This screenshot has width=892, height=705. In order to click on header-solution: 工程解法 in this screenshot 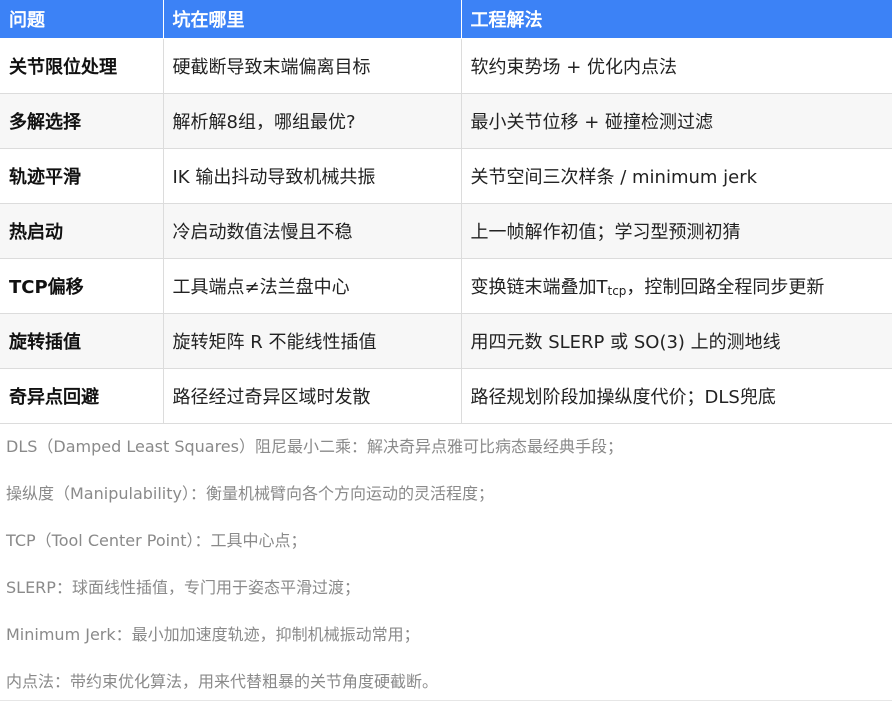, I will do `click(676, 19)`.